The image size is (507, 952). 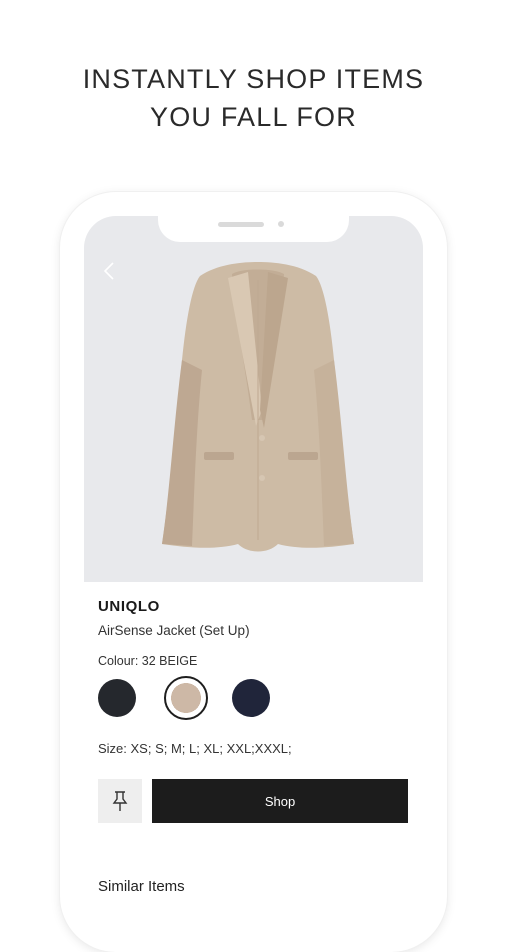 What do you see at coordinates (109, 271) in the screenshot?
I see `back-chevron-icon` at bounding box center [109, 271].